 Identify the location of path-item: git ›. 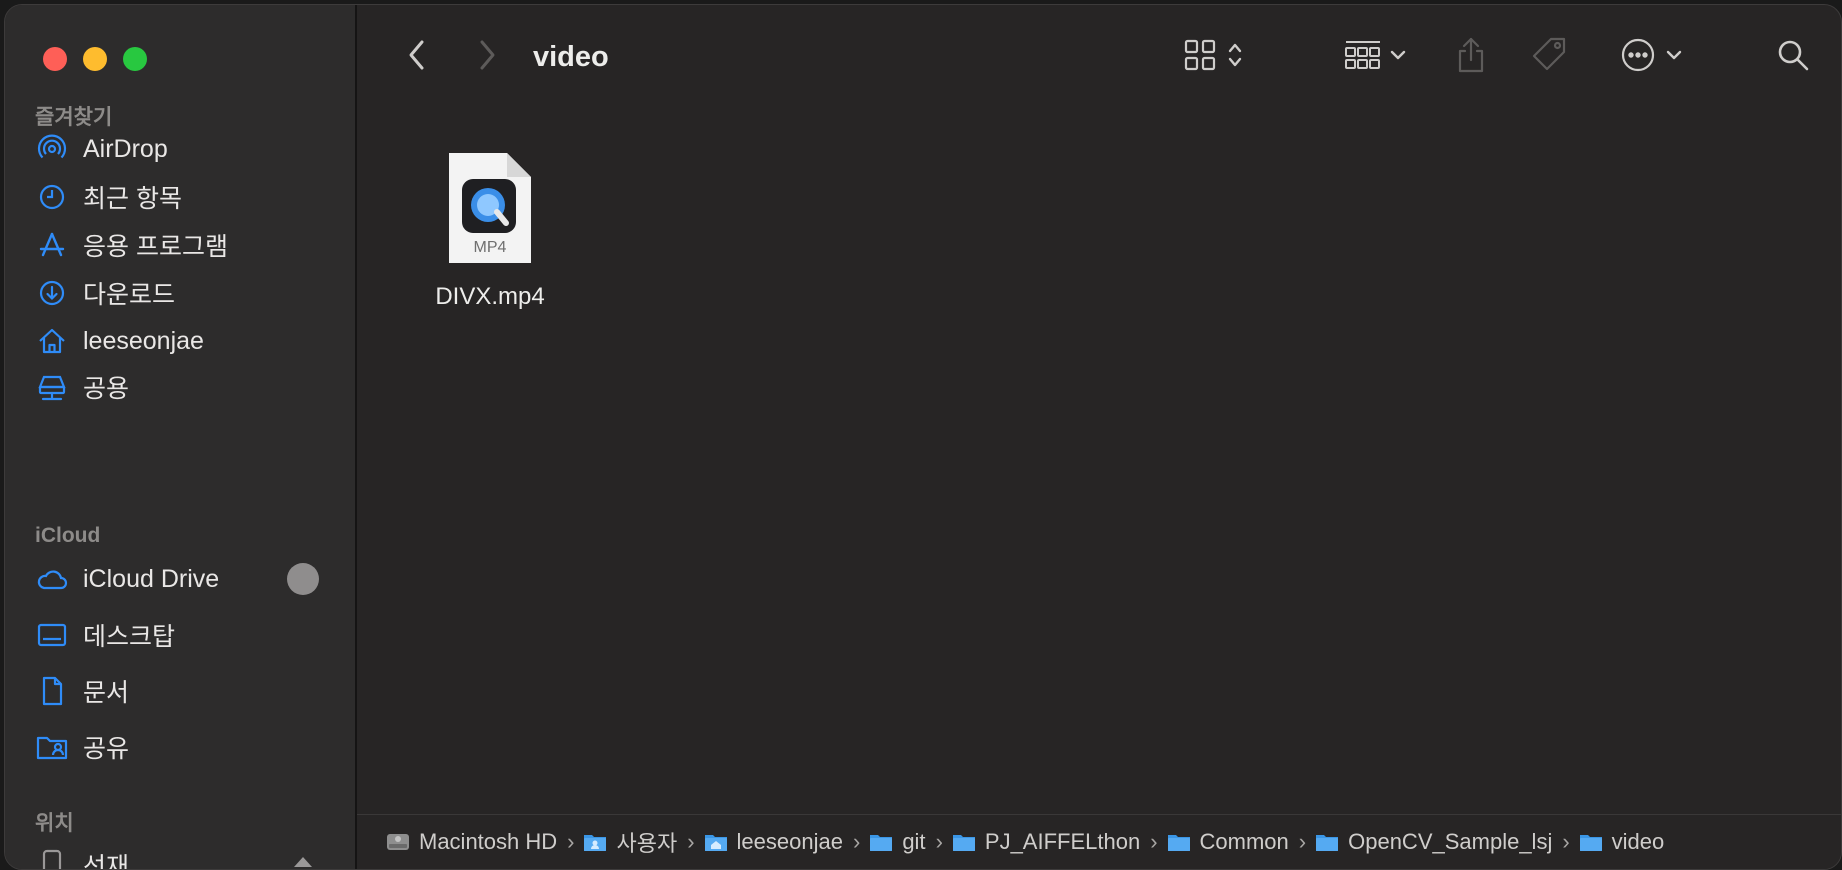
(905, 842).